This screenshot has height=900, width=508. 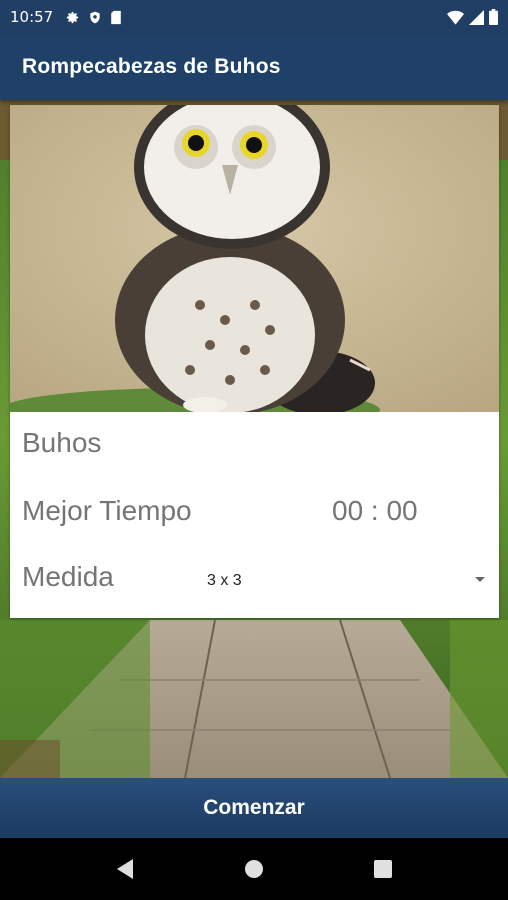 I want to click on system-nav-bar, so click(x=254, y=869).